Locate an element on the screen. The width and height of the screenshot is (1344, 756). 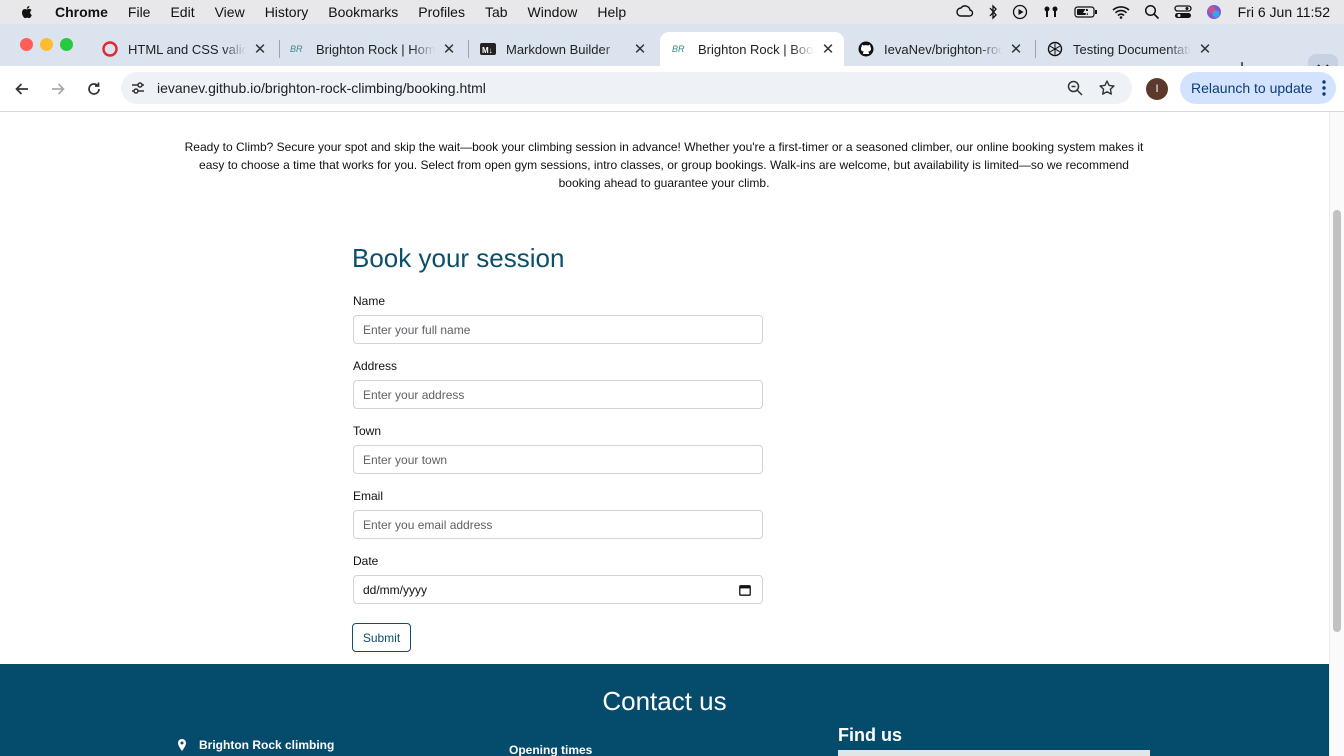
spotlight-search-icon is located at coordinates (1152, 12).